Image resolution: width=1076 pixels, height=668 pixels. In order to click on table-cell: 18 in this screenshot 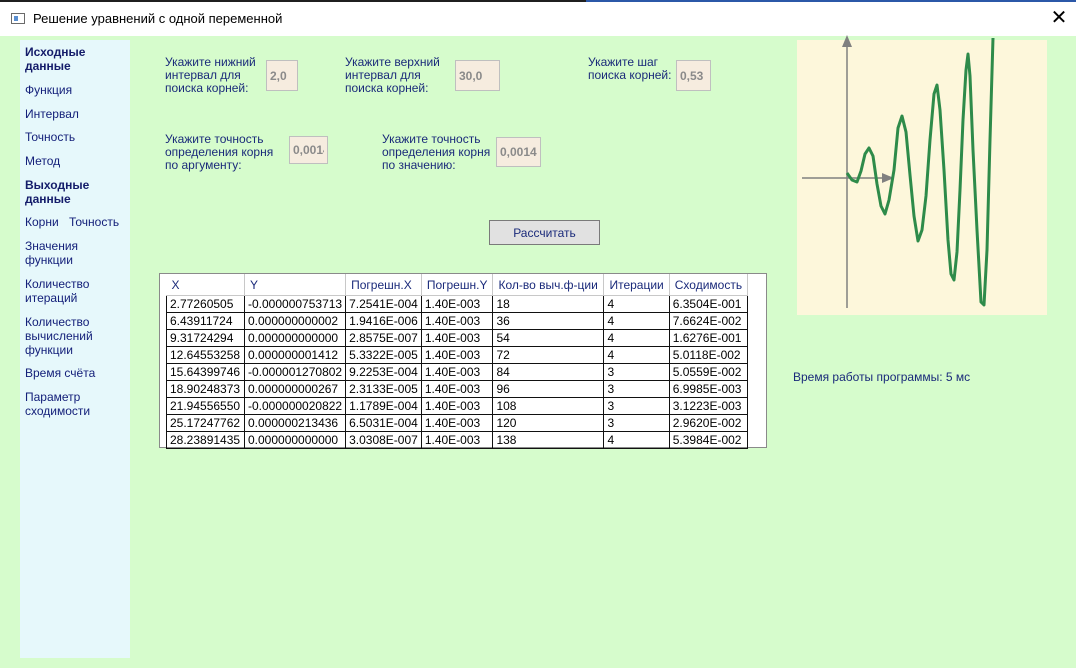, I will do `click(548, 304)`.